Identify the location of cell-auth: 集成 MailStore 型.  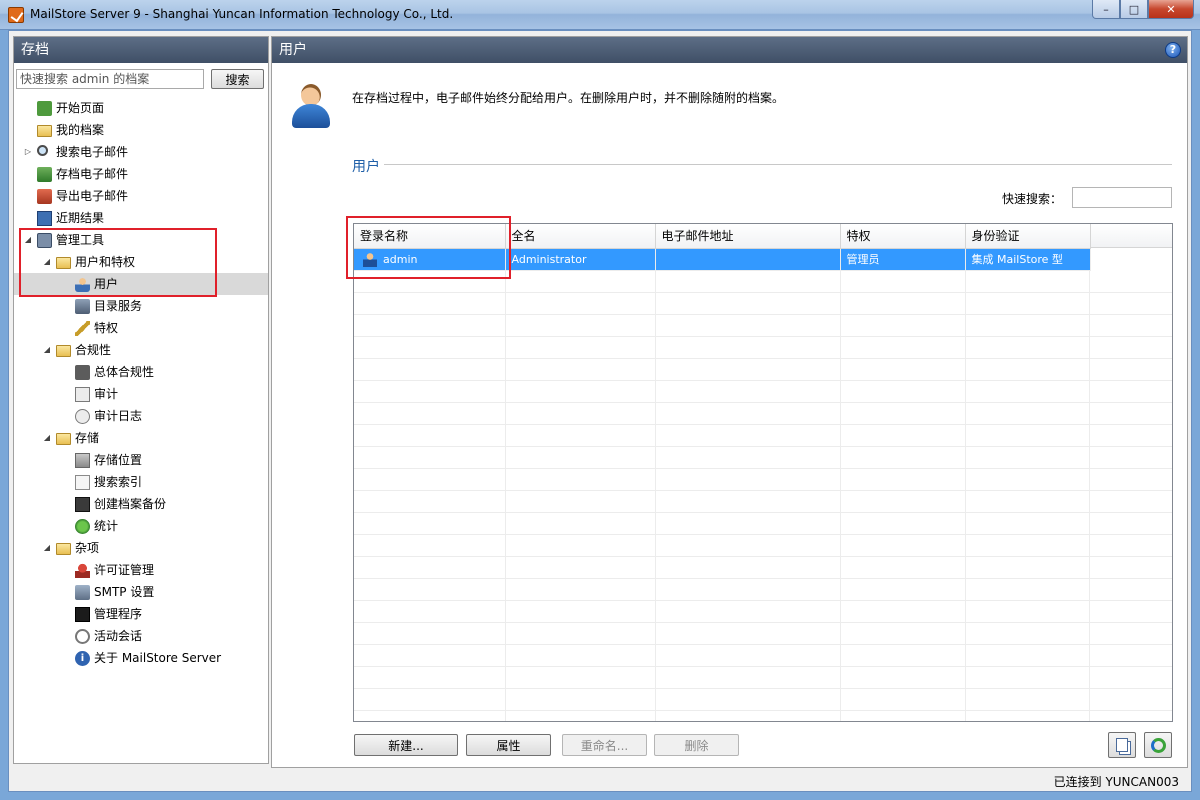
(1028, 259).